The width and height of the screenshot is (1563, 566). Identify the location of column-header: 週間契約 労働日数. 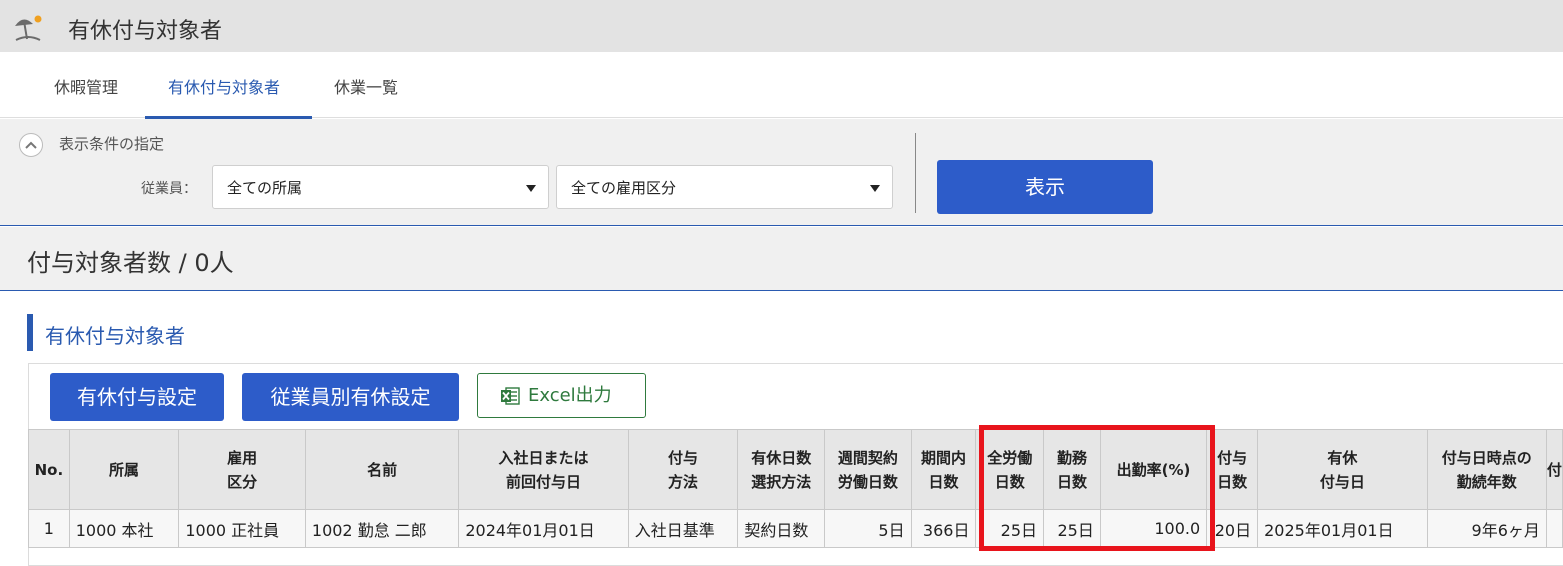
(868, 469).